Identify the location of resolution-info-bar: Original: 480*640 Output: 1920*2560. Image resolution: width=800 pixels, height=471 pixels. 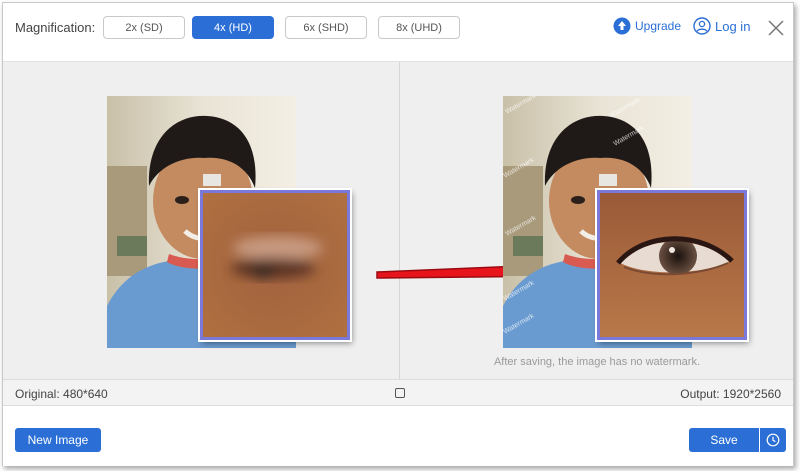
(398, 392).